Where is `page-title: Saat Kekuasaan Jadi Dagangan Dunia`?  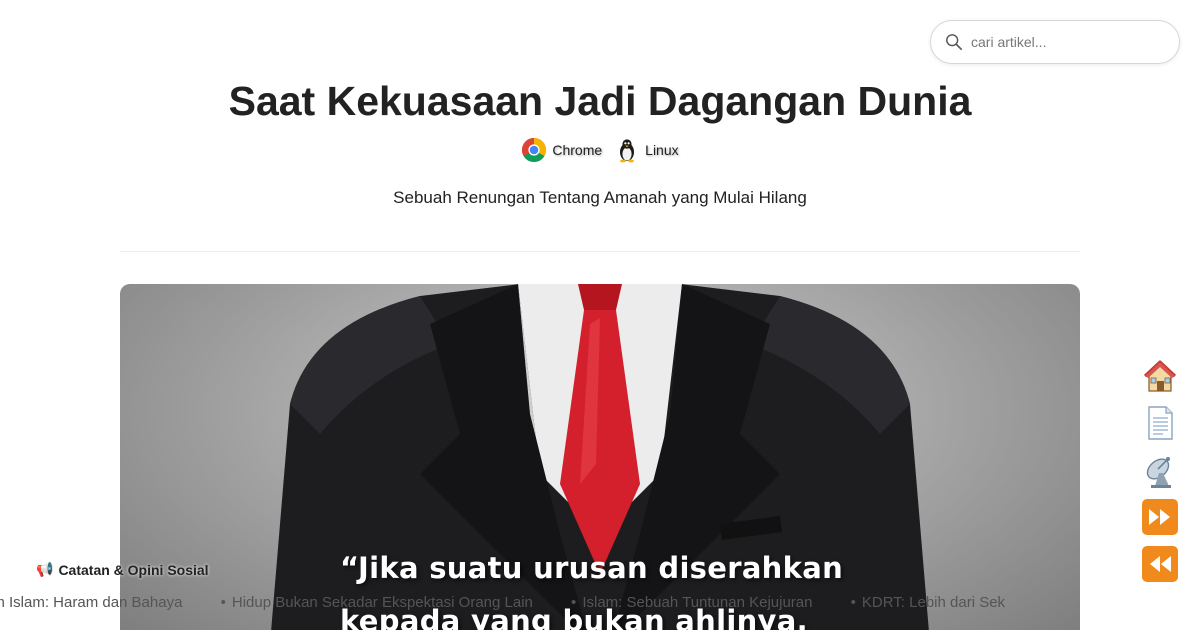
page-title: Saat Kekuasaan Jadi Dagangan Dunia is located at coordinates (600, 101).